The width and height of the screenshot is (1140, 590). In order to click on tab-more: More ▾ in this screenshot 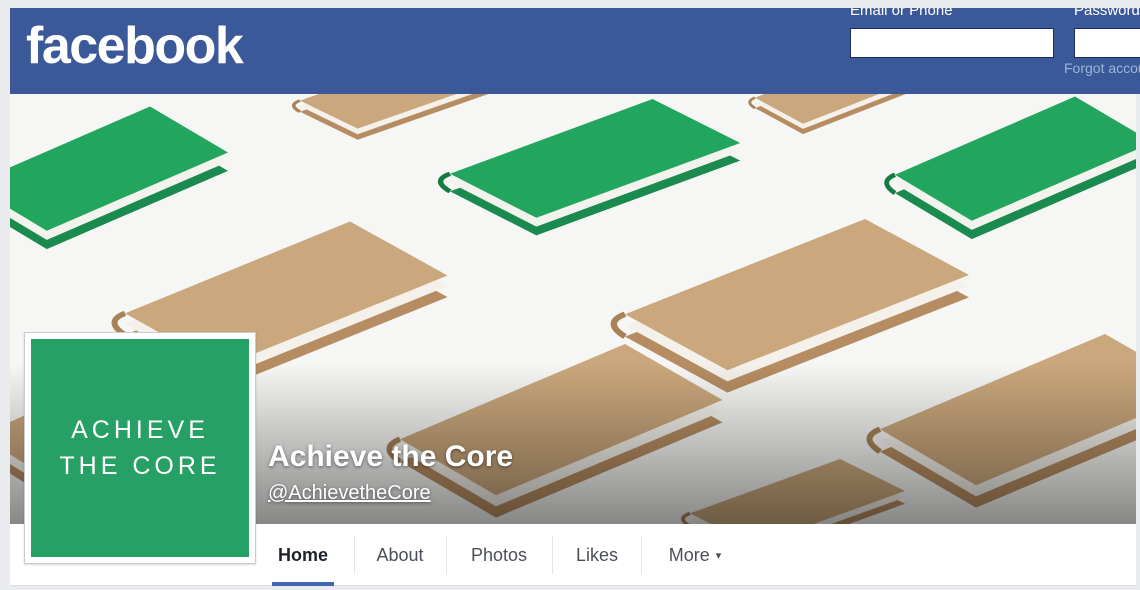, I will do `click(695, 555)`.